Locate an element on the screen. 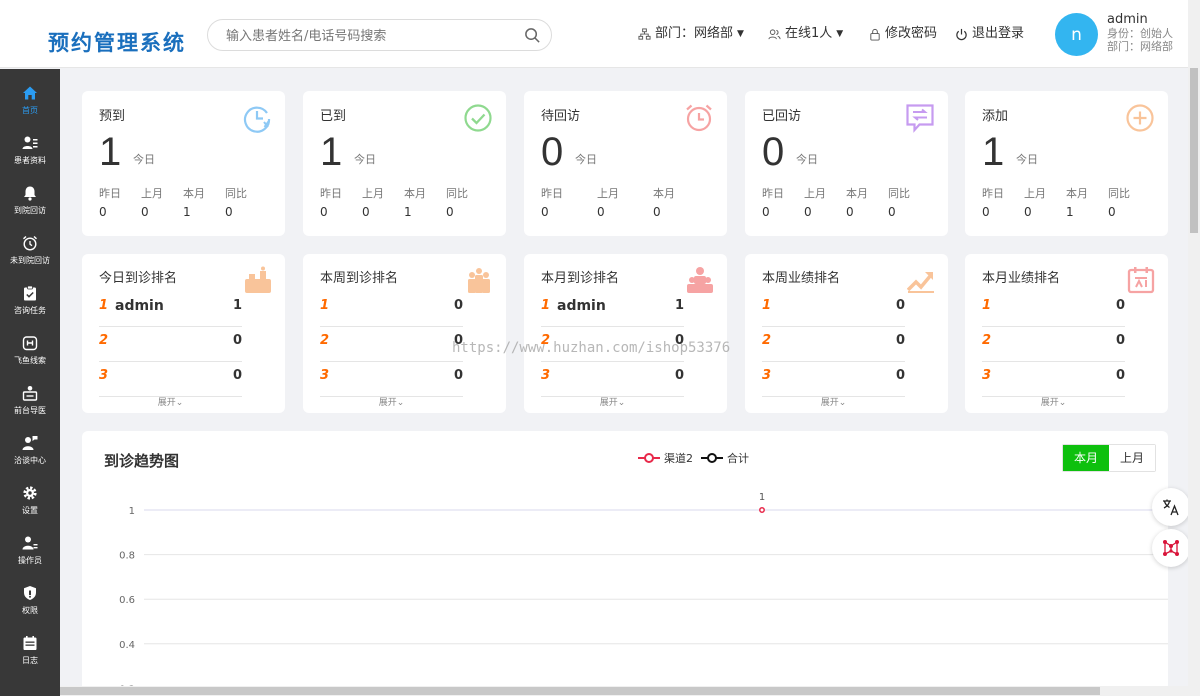 Image resolution: width=1200 pixels, height=696 pixels. sidebar-item-feiyu-leads: 飞鱼线索 is located at coordinates (30, 350).